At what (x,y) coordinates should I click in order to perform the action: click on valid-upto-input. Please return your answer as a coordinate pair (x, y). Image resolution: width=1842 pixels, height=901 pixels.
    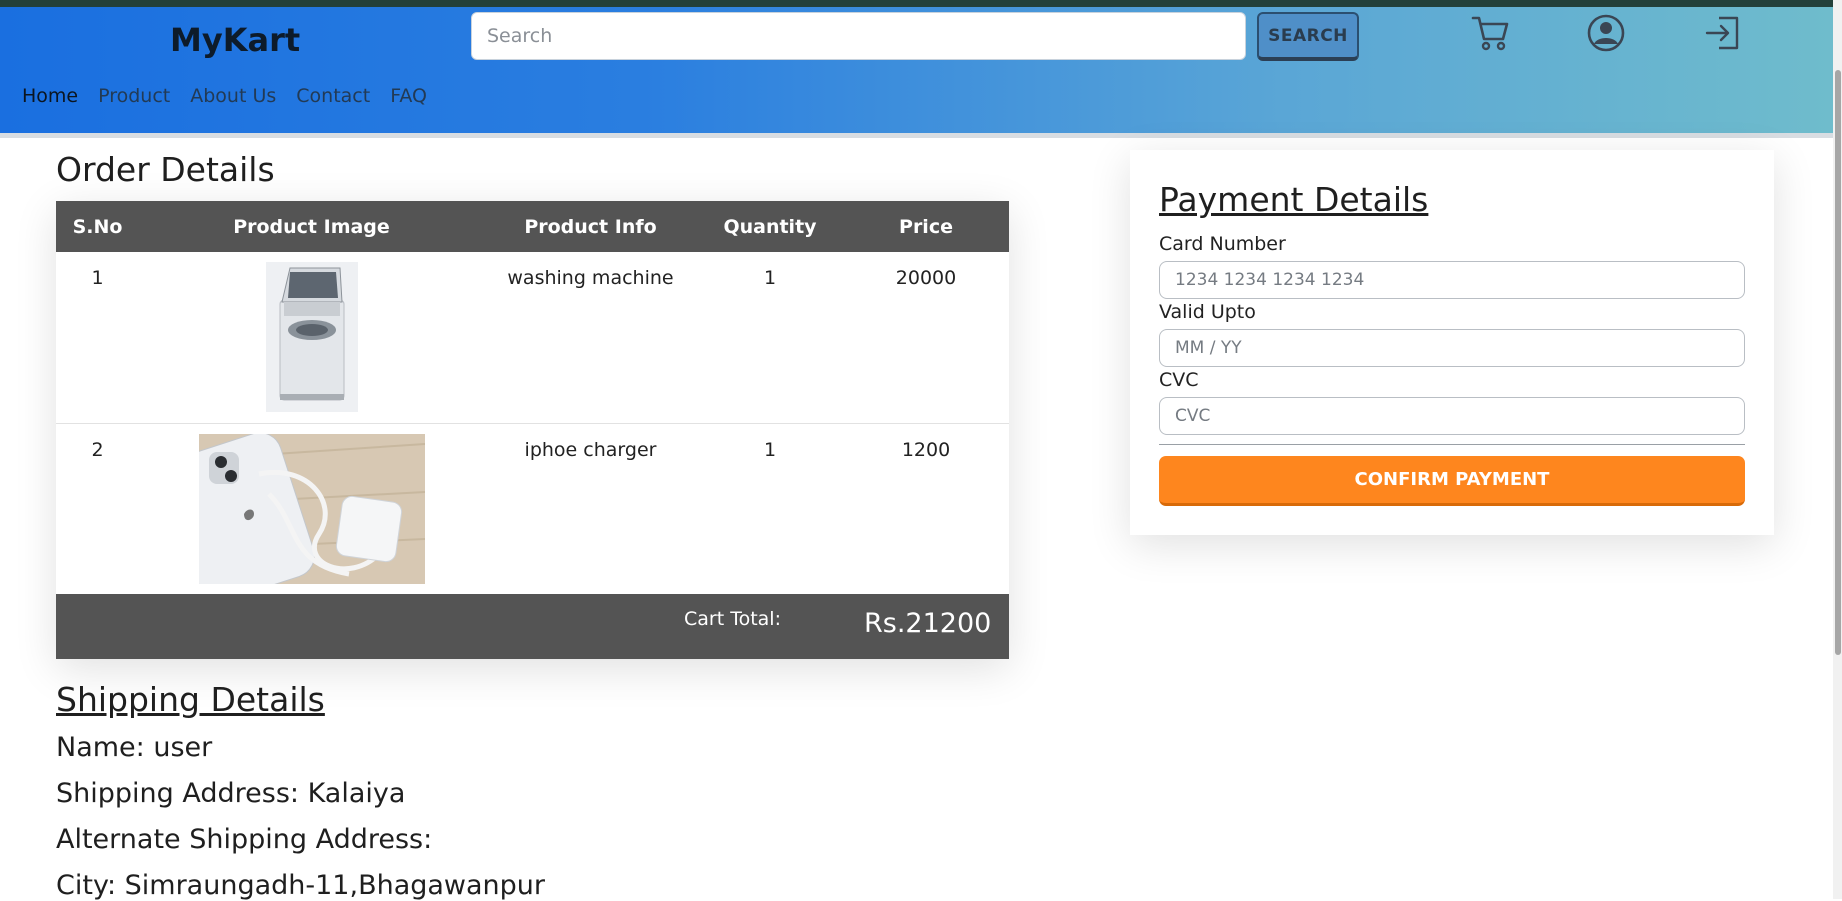
    Looking at the image, I should click on (1452, 348).